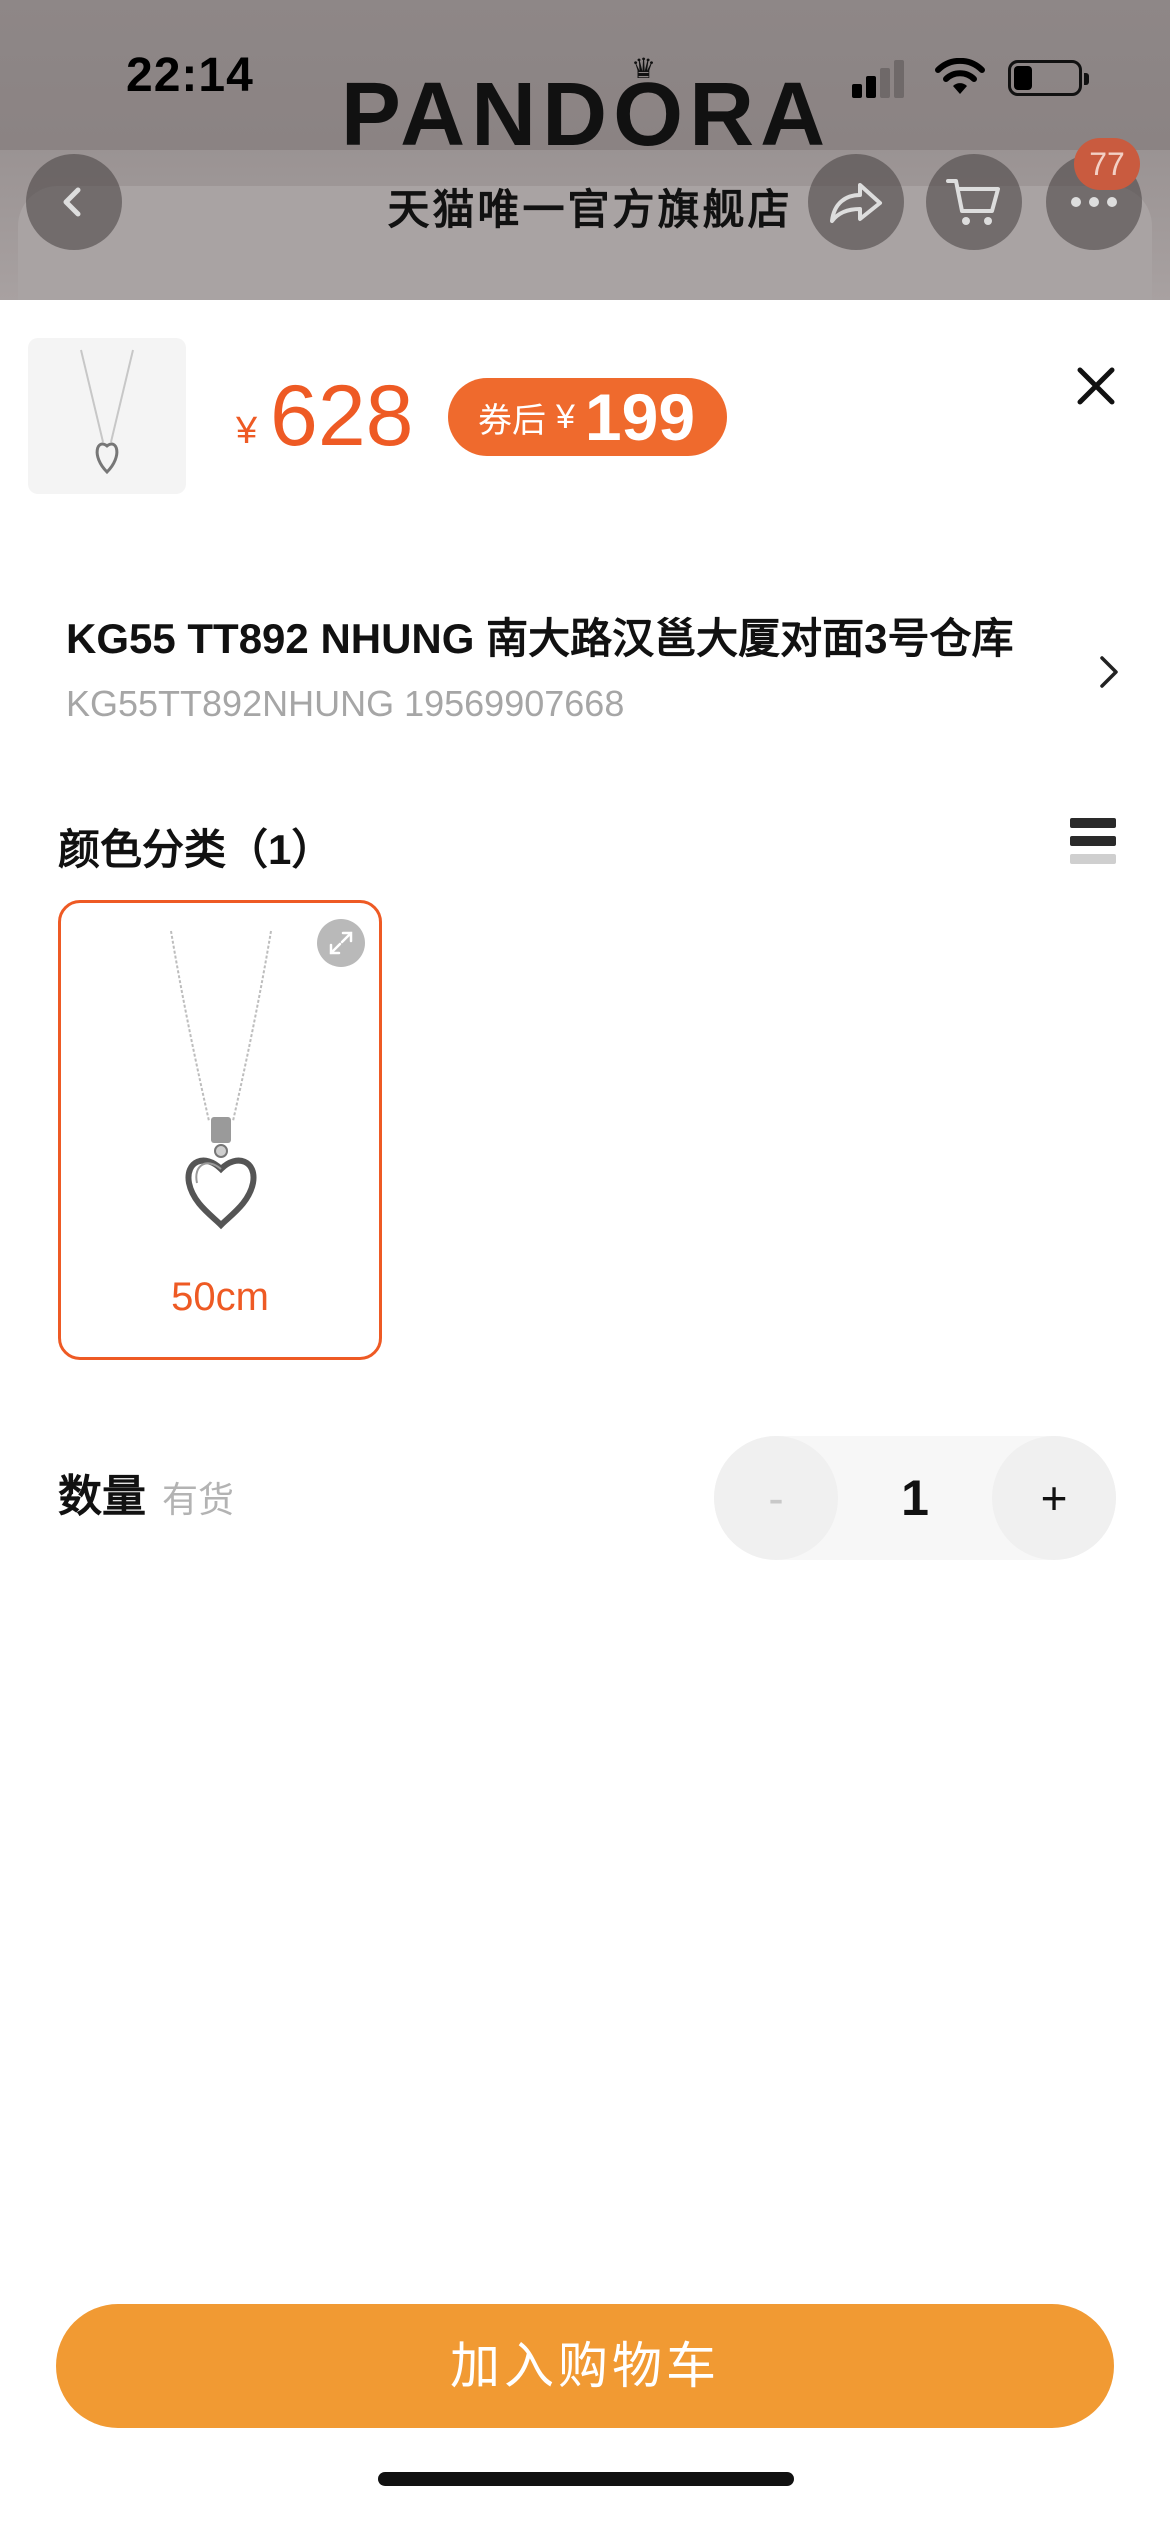 Image resolution: width=1170 pixels, height=2532 pixels. What do you see at coordinates (960, 76) in the screenshot?
I see `wifi-icon` at bounding box center [960, 76].